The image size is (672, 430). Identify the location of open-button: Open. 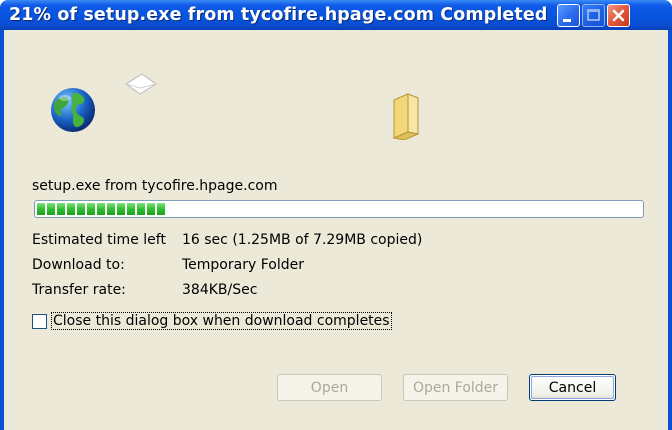
(329, 387).